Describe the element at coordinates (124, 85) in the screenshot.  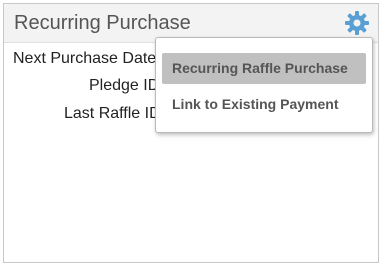
I see `pledge-id-label: Pledge ID` at that location.